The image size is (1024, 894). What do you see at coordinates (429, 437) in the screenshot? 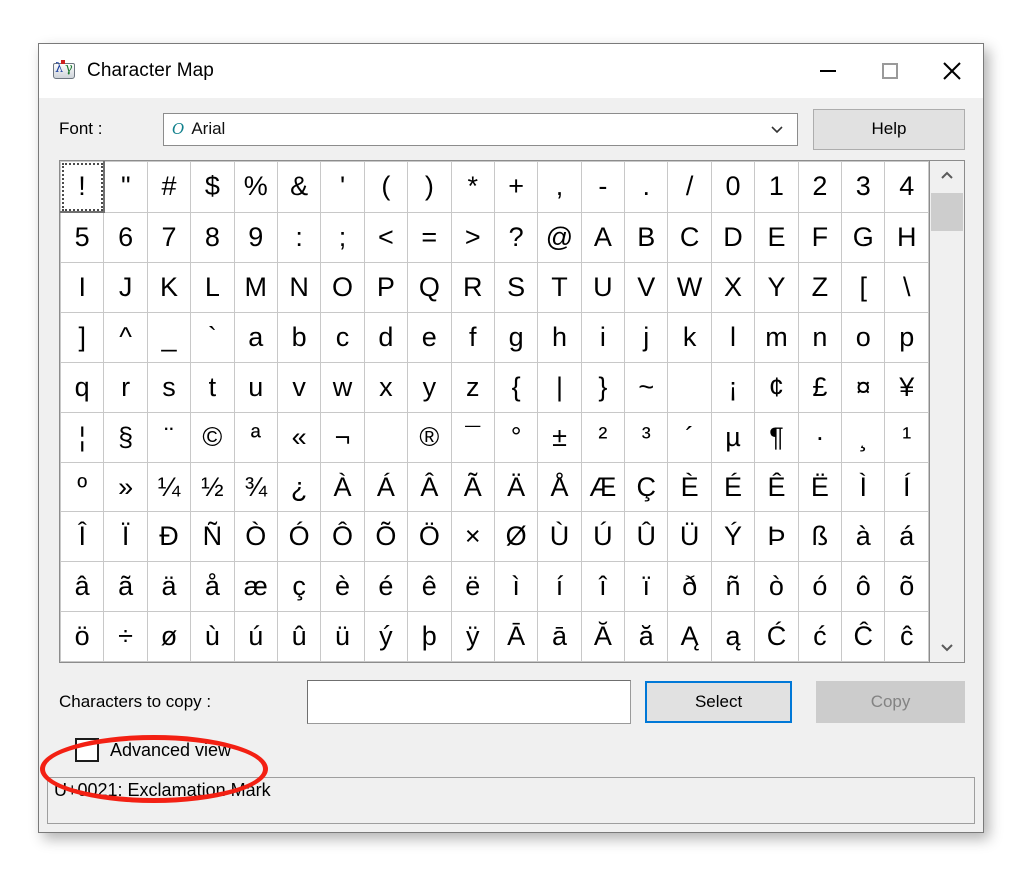
I see `character-cell: ®` at bounding box center [429, 437].